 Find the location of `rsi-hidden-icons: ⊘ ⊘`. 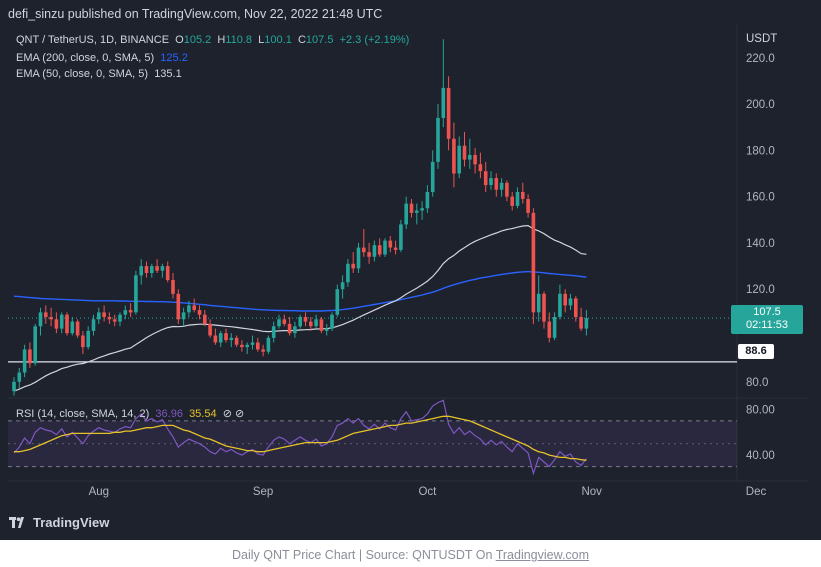

rsi-hidden-icons: ⊘ ⊘ is located at coordinates (234, 414).